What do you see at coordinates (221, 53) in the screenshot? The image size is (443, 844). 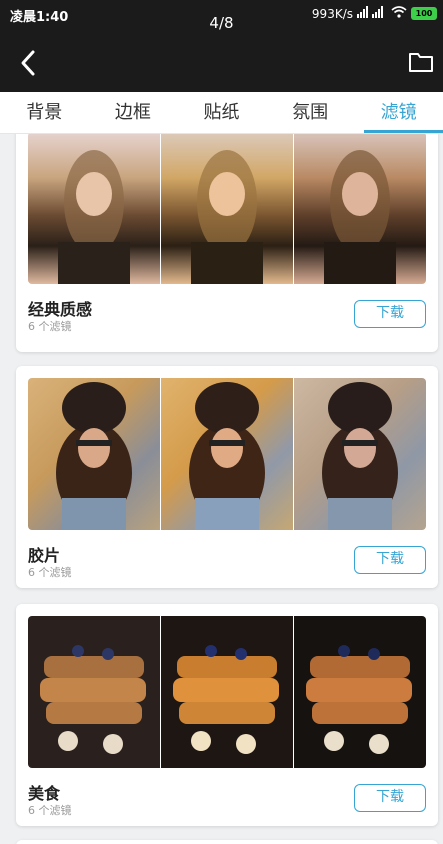 I see `top-nav-bar: 4/8` at bounding box center [221, 53].